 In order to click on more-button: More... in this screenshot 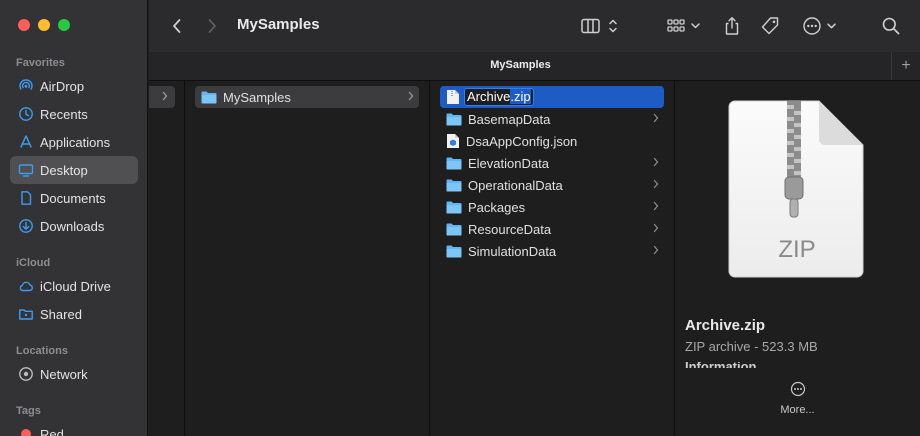, I will do `click(797, 398)`.